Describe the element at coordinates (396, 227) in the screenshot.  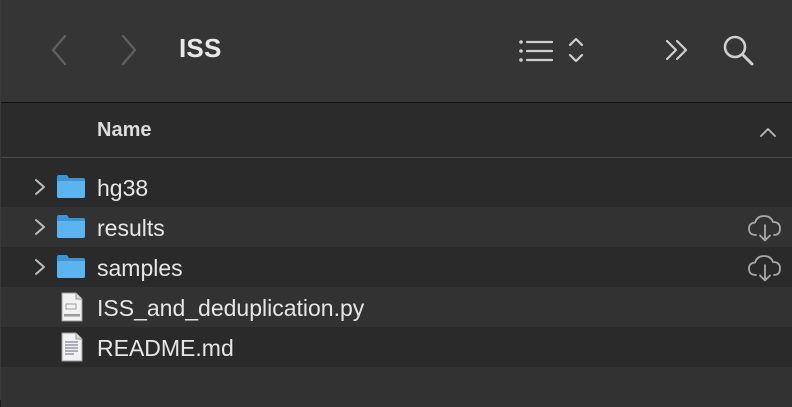
I see `list-item-results: results` at that location.